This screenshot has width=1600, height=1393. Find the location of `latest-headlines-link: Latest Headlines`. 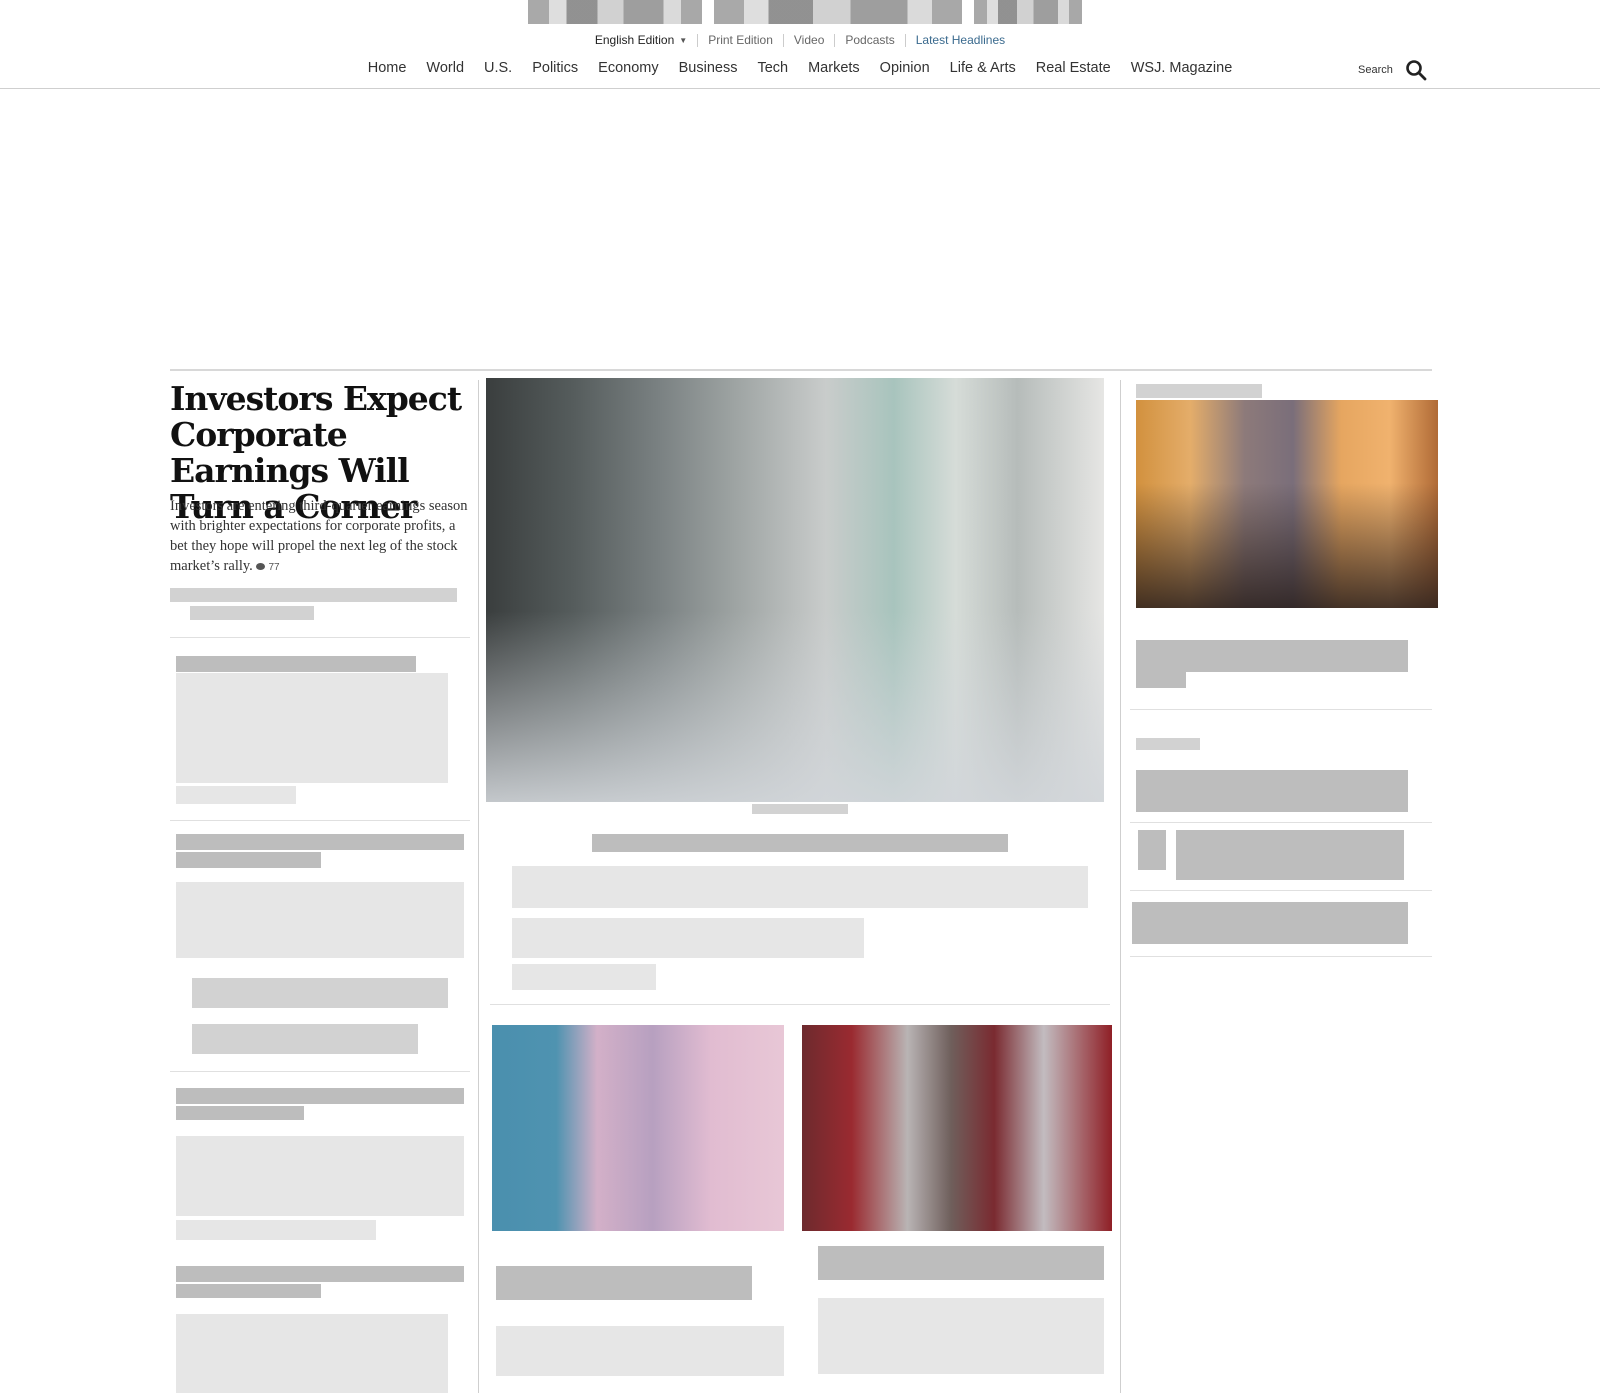

latest-headlines-link: Latest Headlines is located at coordinates (960, 40).